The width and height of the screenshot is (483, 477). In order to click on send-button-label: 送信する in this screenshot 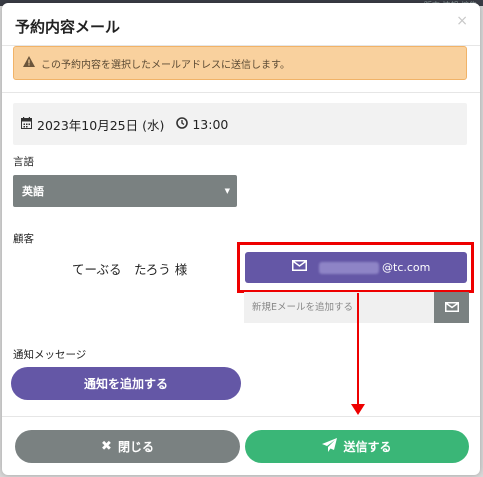, I will do `click(367, 447)`.